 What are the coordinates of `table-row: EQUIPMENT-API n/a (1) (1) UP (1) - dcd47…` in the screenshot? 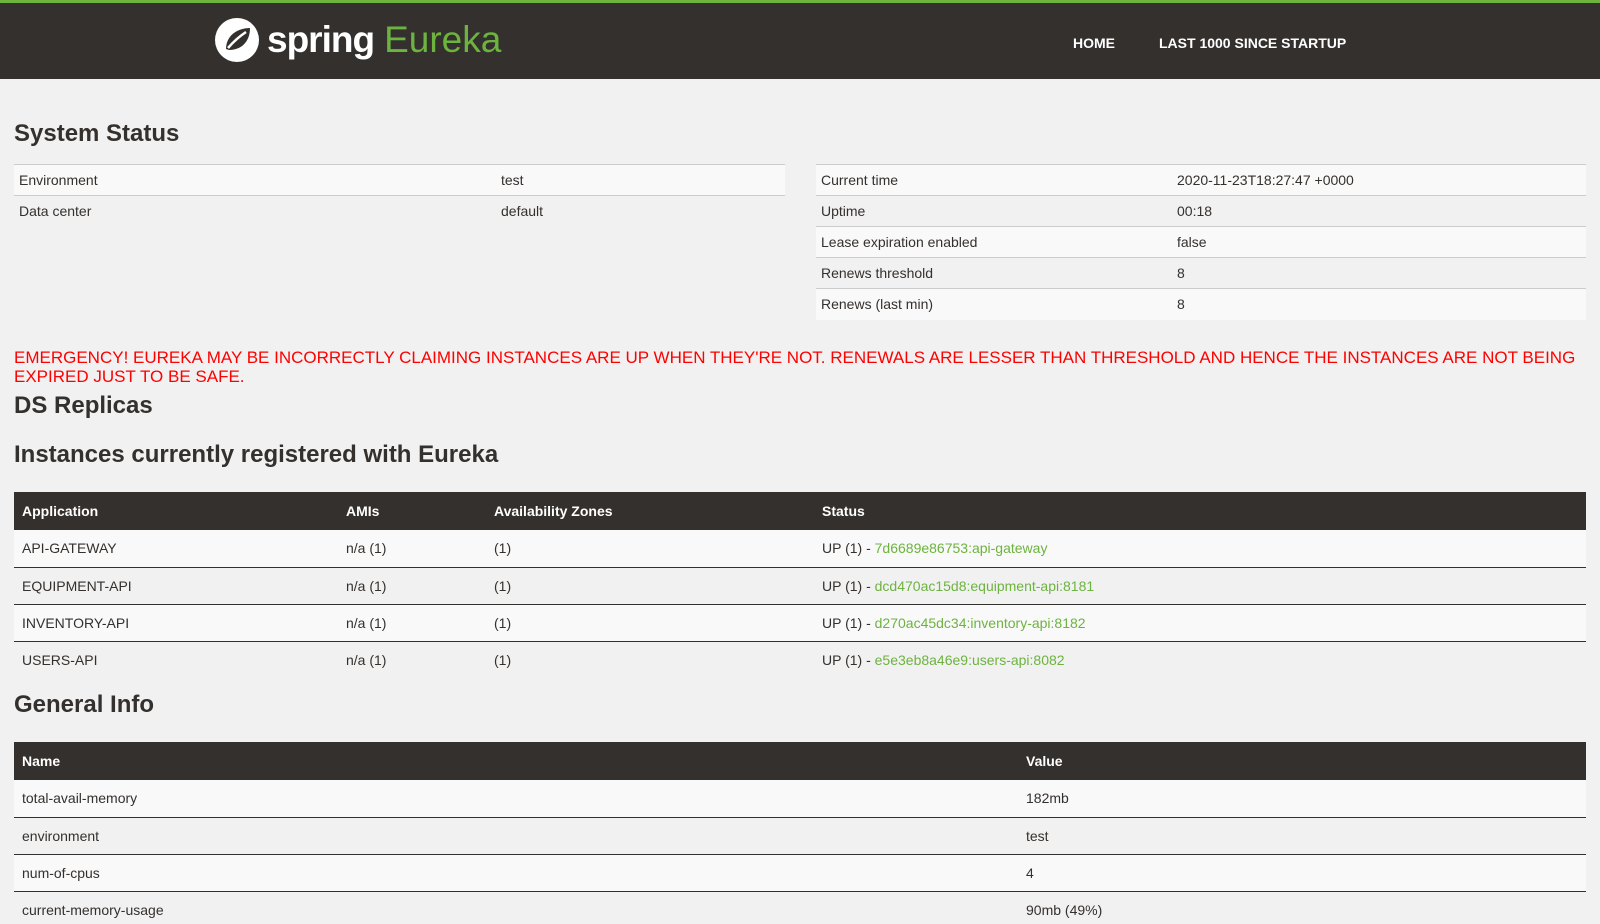 It's located at (800, 586).